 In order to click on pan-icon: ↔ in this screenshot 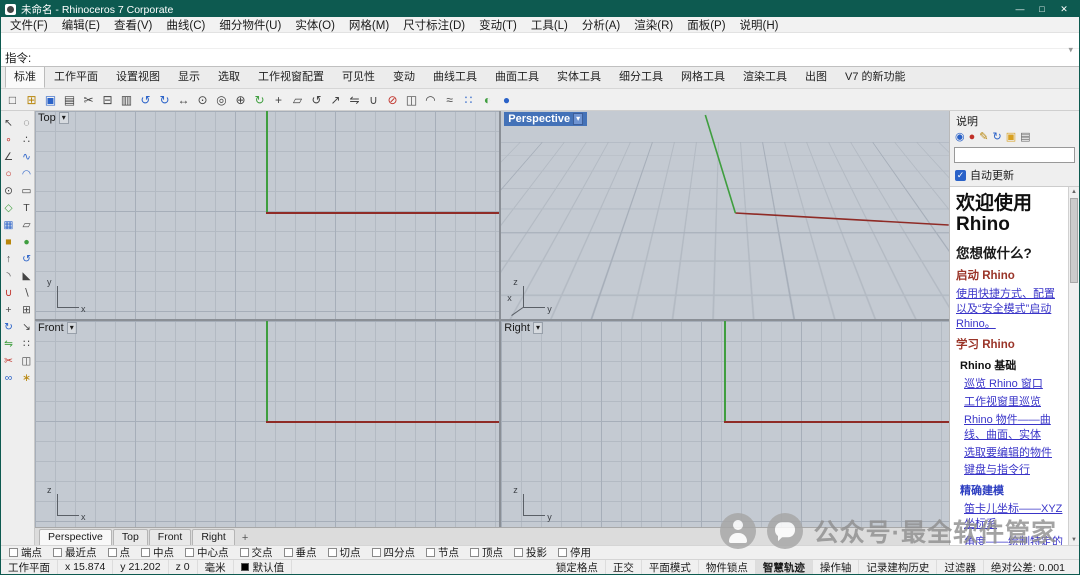, I will do `click(183, 99)`.